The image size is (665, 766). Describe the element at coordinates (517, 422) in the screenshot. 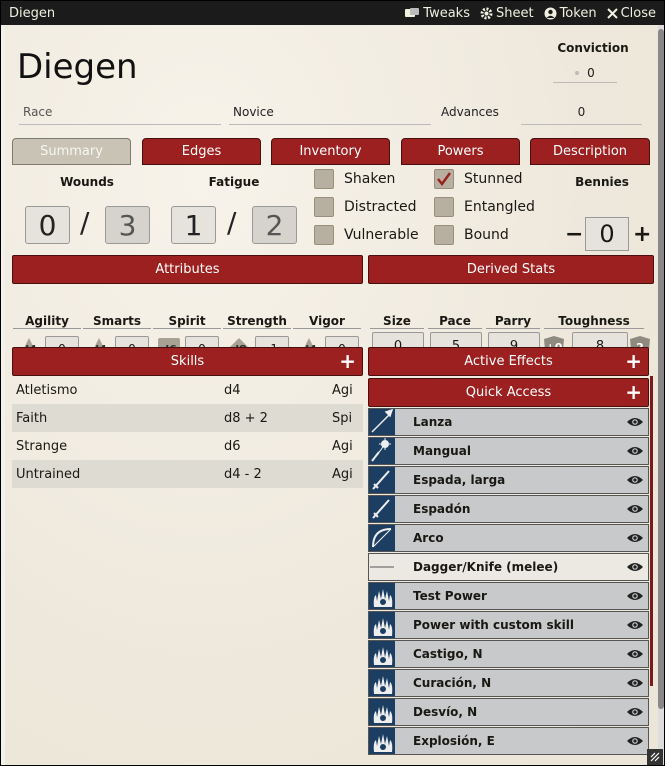

I see `item-name: Lanza` at that location.